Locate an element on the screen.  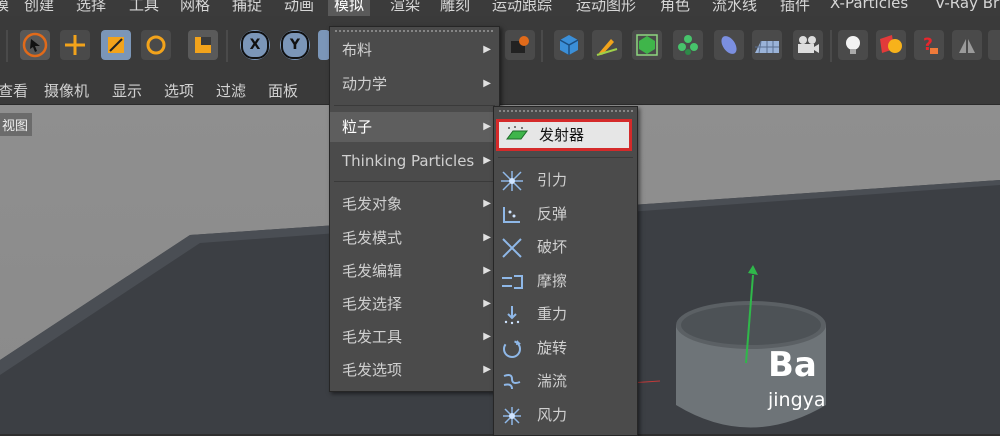
menu-item-label: 引力 is located at coordinates (552, 180).